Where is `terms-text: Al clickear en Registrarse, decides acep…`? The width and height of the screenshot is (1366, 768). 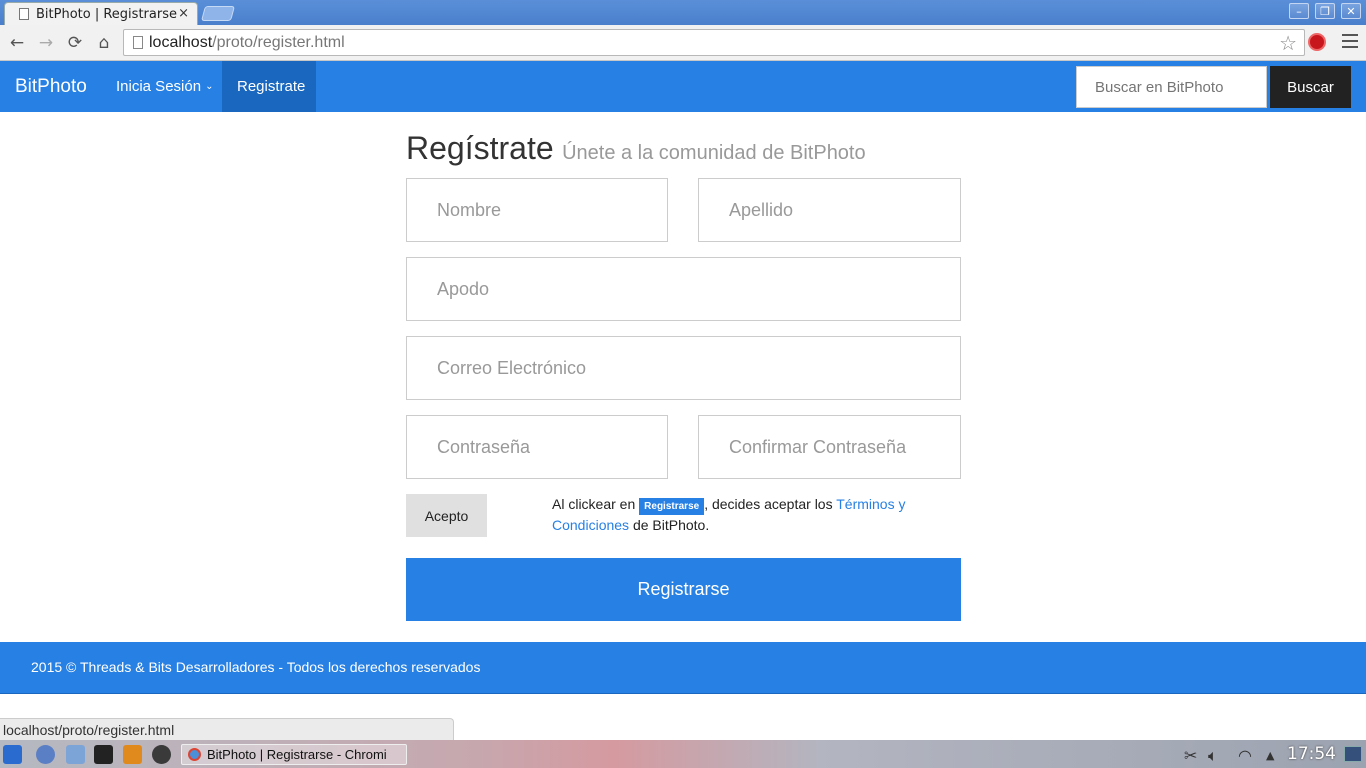 terms-text: Al clickear en Registrarse, decides acep… is located at coordinates (729, 514).